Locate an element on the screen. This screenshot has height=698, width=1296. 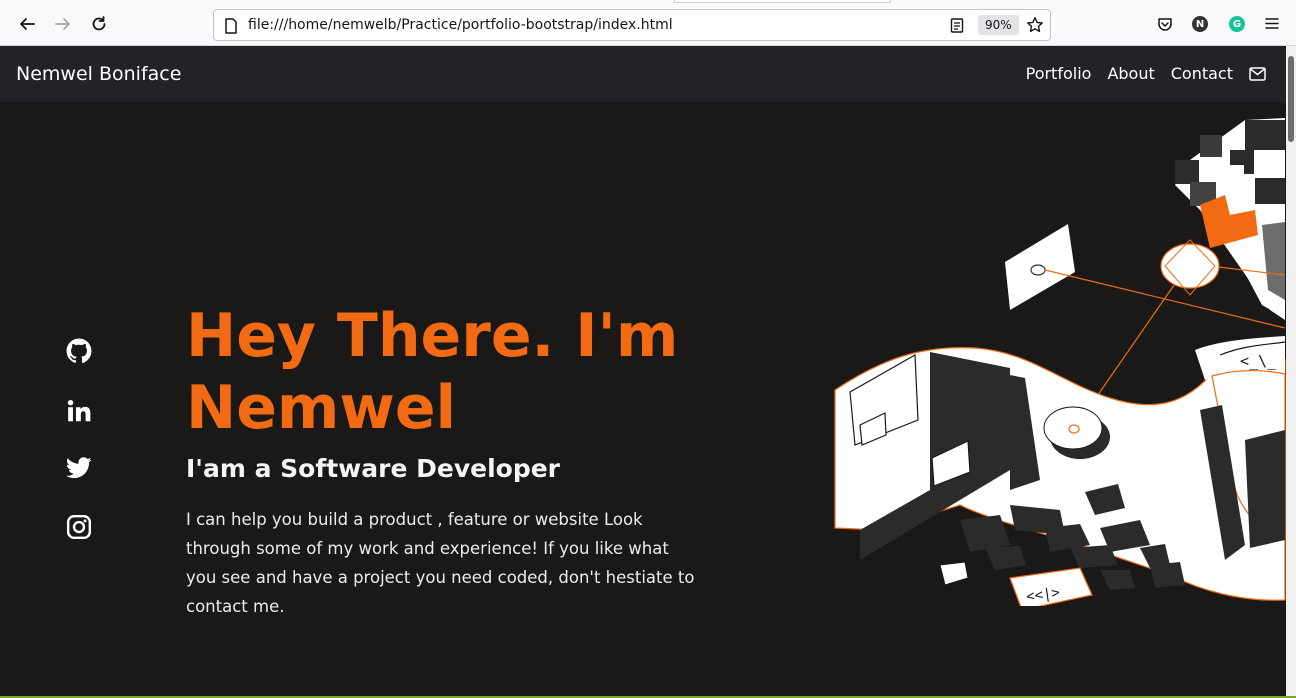
brand-name: Nemwel Boniface is located at coordinates (98, 74).